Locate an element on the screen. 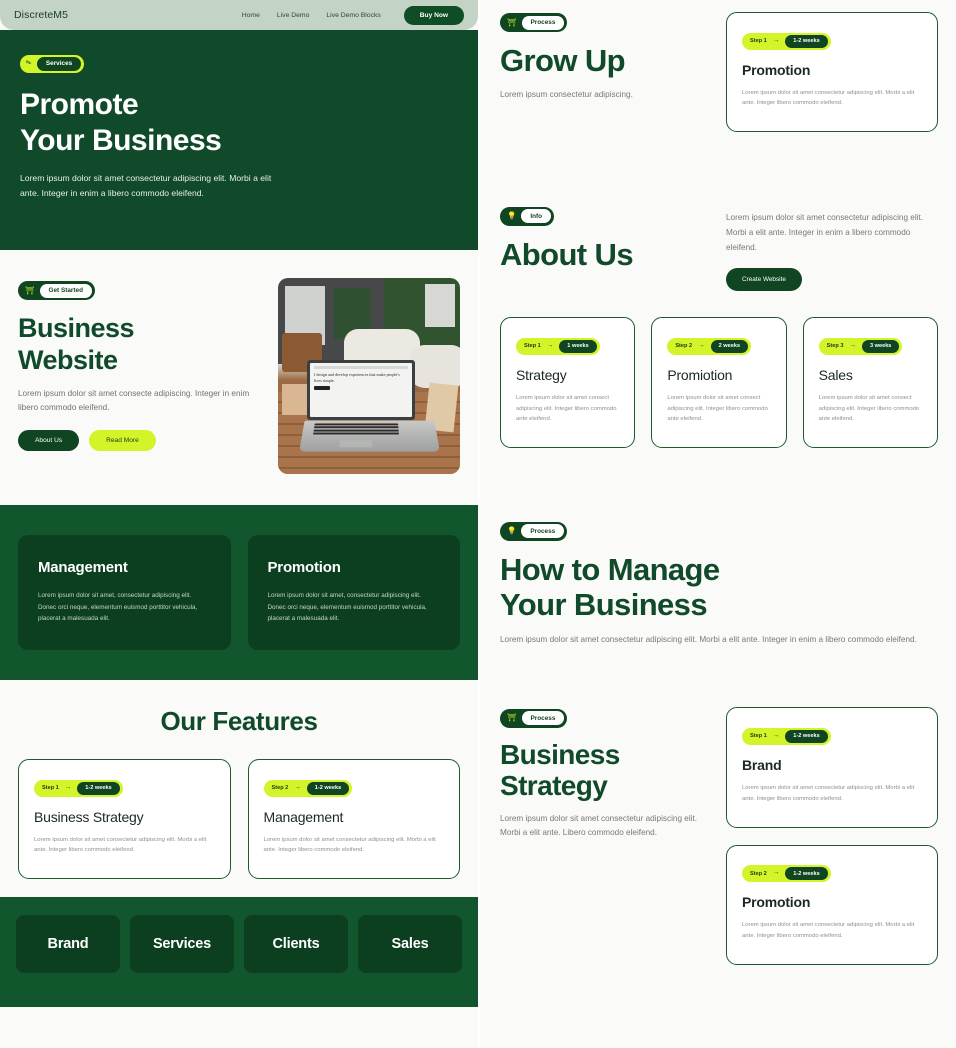 The image size is (956, 1048). dark-card-title: Management is located at coordinates (83, 567).